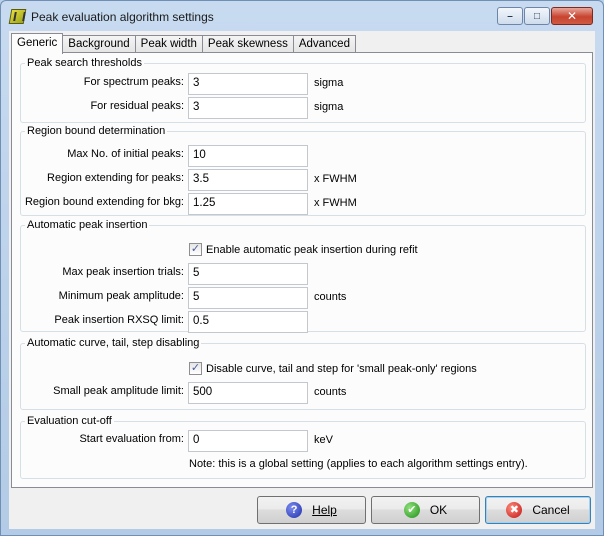 This screenshot has height=536, width=604. What do you see at coordinates (425, 510) in the screenshot?
I see `ok-button: ✔ OK` at bounding box center [425, 510].